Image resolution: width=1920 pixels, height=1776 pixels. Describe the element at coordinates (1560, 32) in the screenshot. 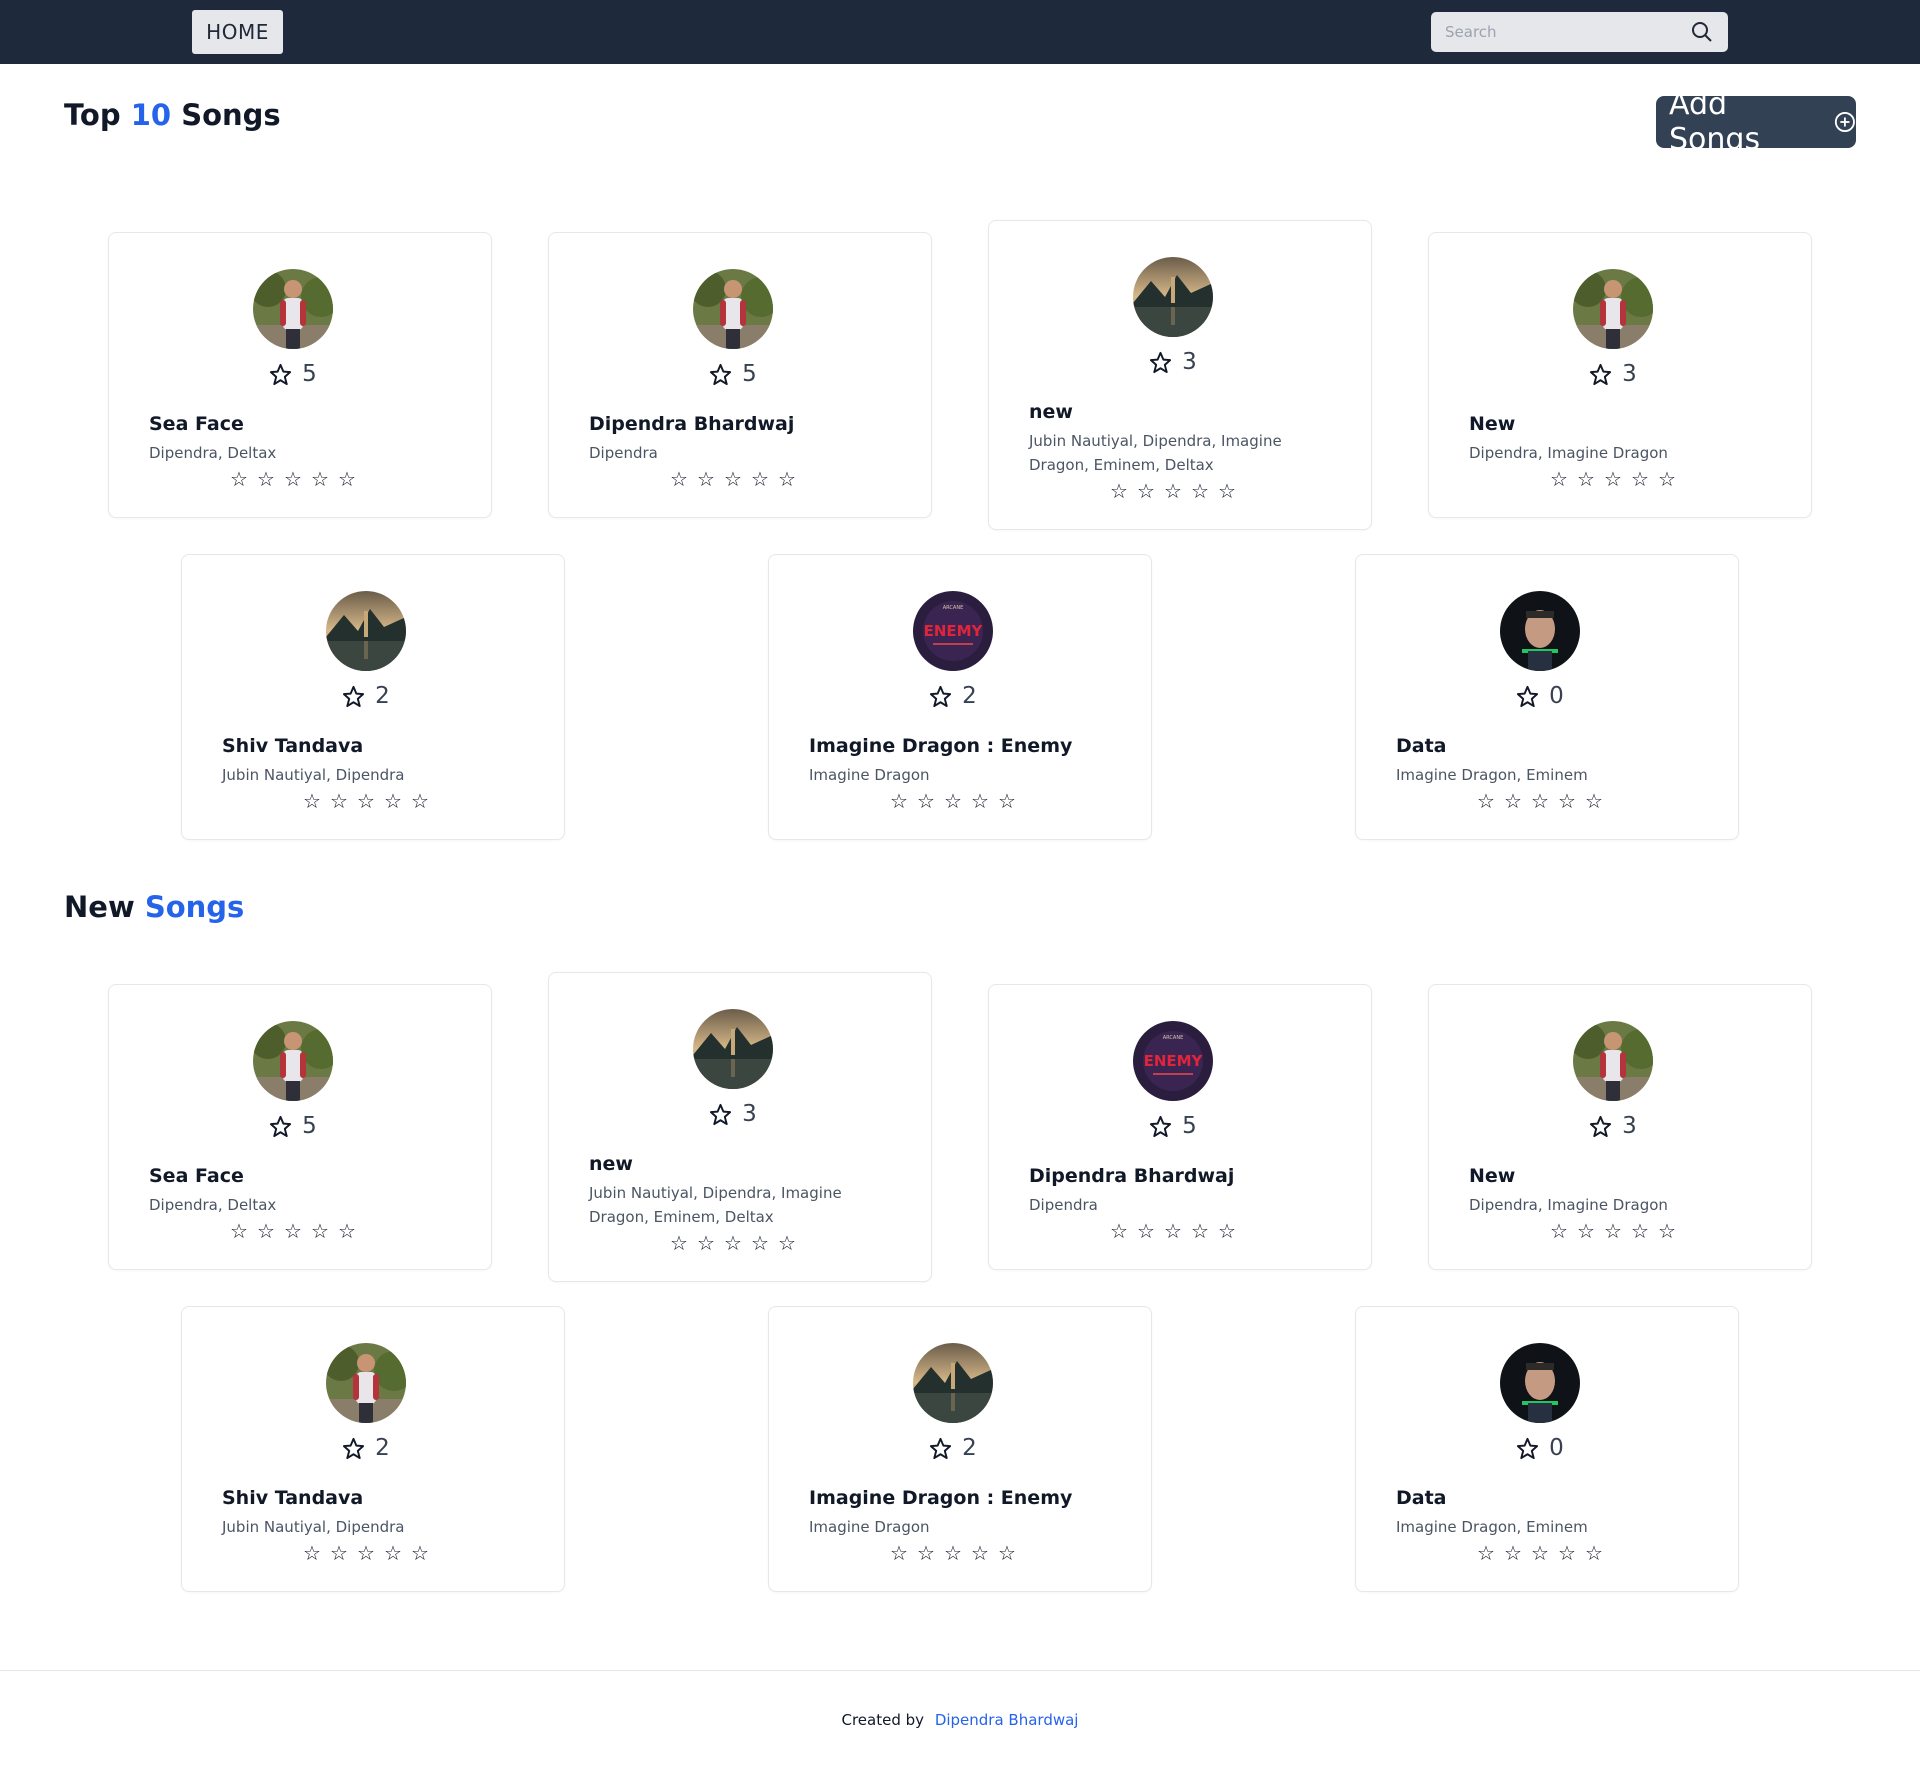

I see `search-input` at that location.